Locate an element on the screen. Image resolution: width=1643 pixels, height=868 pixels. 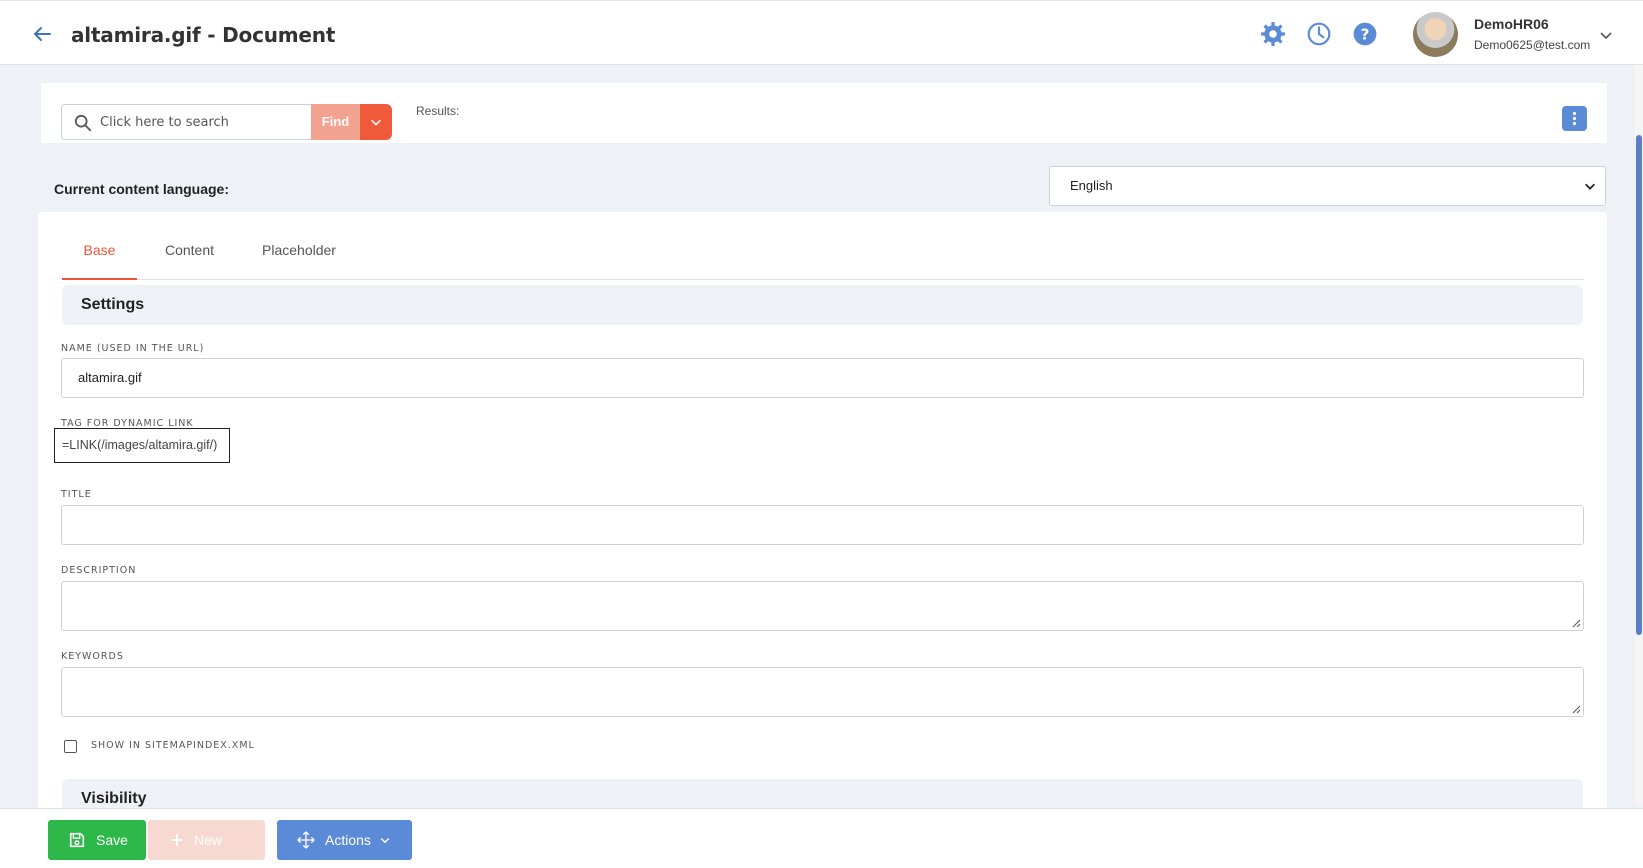
move-icon is located at coordinates (306, 840).